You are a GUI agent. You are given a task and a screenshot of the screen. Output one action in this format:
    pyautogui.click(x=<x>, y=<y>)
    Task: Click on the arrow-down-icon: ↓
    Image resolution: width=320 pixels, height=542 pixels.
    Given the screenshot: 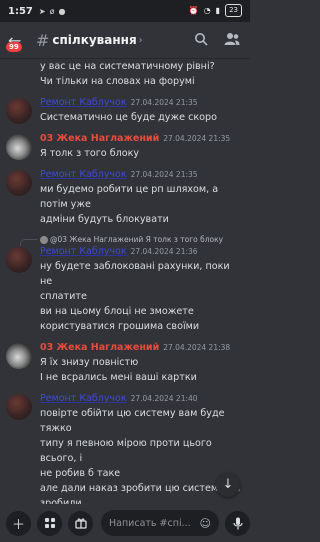 What is the action you would take?
    pyautogui.click(x=228, y=484)
    